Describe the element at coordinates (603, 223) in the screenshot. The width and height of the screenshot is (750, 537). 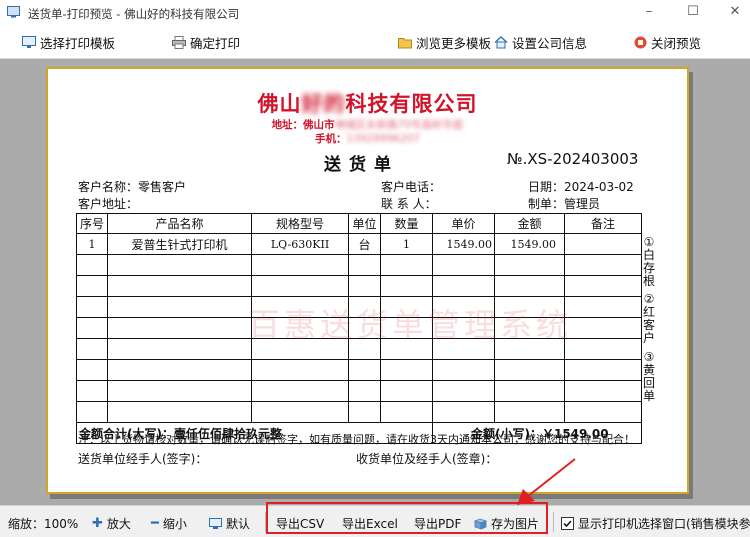
I see `column-header: 备注` at that location.